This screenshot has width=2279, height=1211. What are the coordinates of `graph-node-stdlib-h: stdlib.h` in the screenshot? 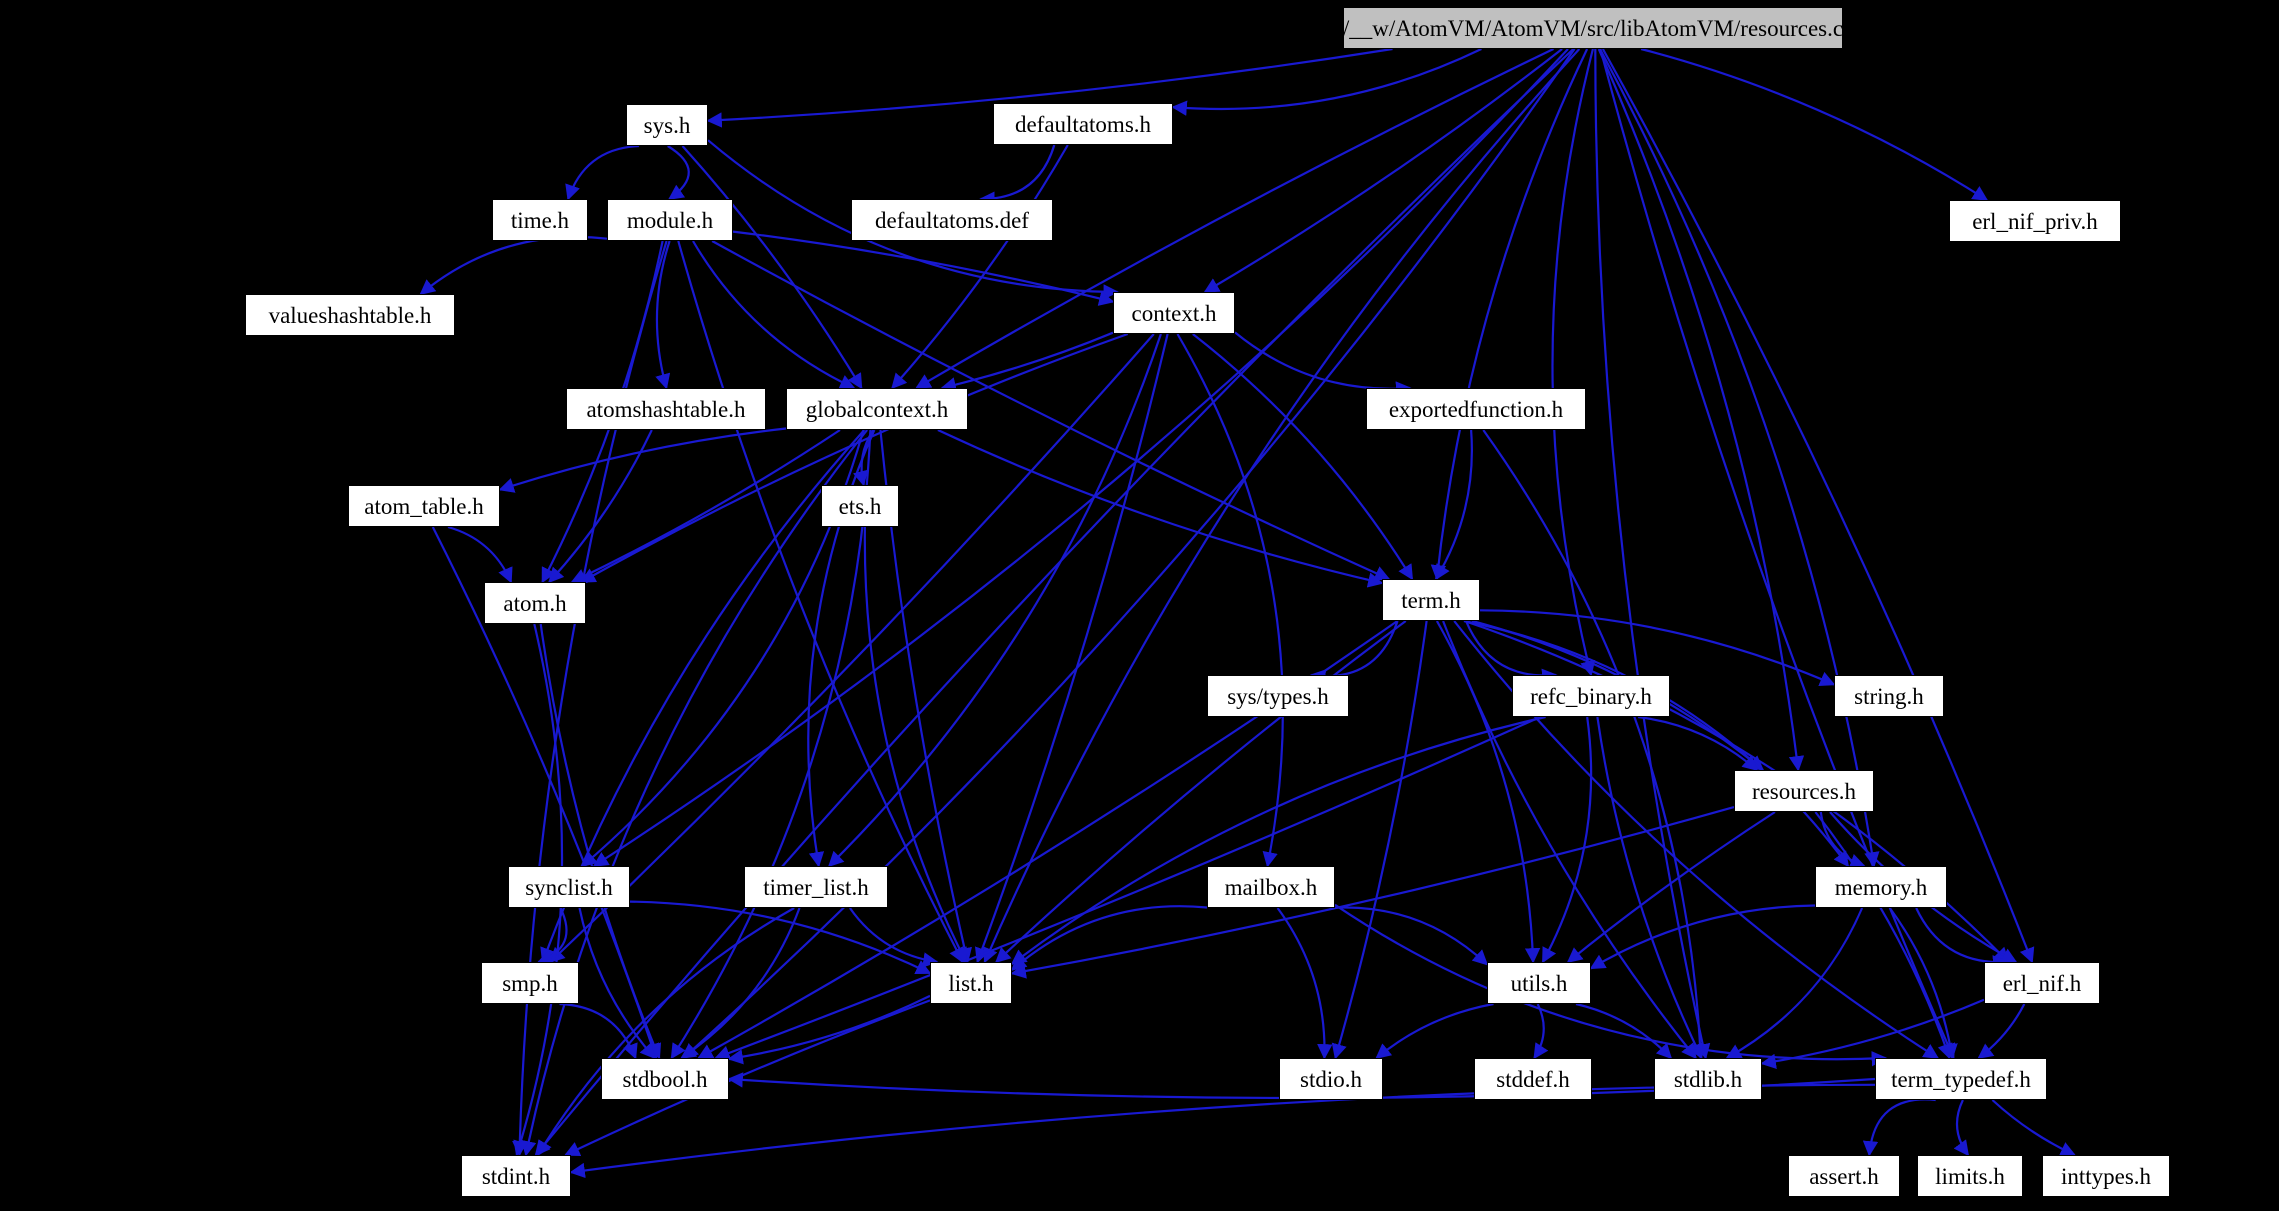 It's located at (1708, 1079).